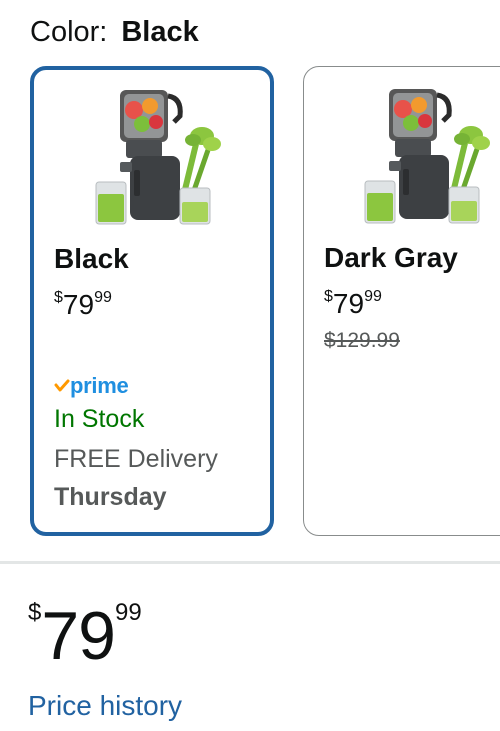 This screenshot has height=731, width=500. What do you see at coordinates (99, 419) in the screenshot?
I see `stock-status: In Stock` at bounding box center [99, 419].